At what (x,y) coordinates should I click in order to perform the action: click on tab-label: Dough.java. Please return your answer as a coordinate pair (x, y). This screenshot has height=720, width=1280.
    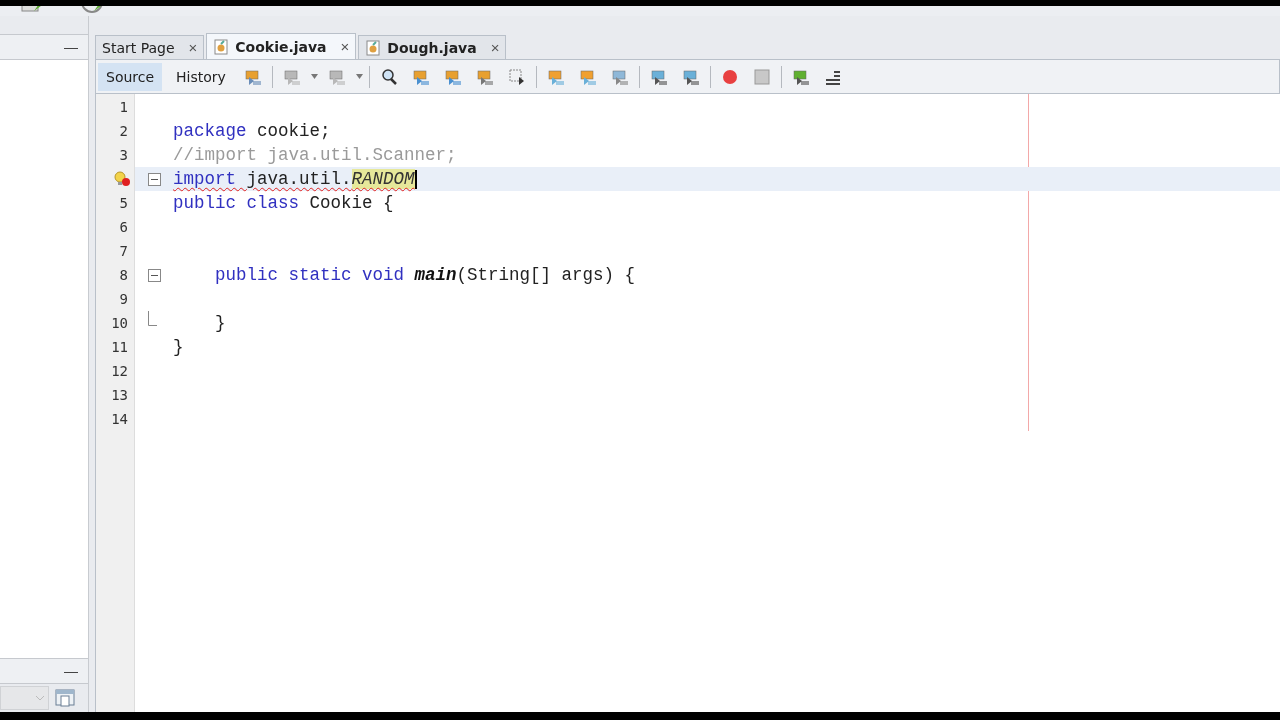
    Looking at the image, I should click on (432, 47).